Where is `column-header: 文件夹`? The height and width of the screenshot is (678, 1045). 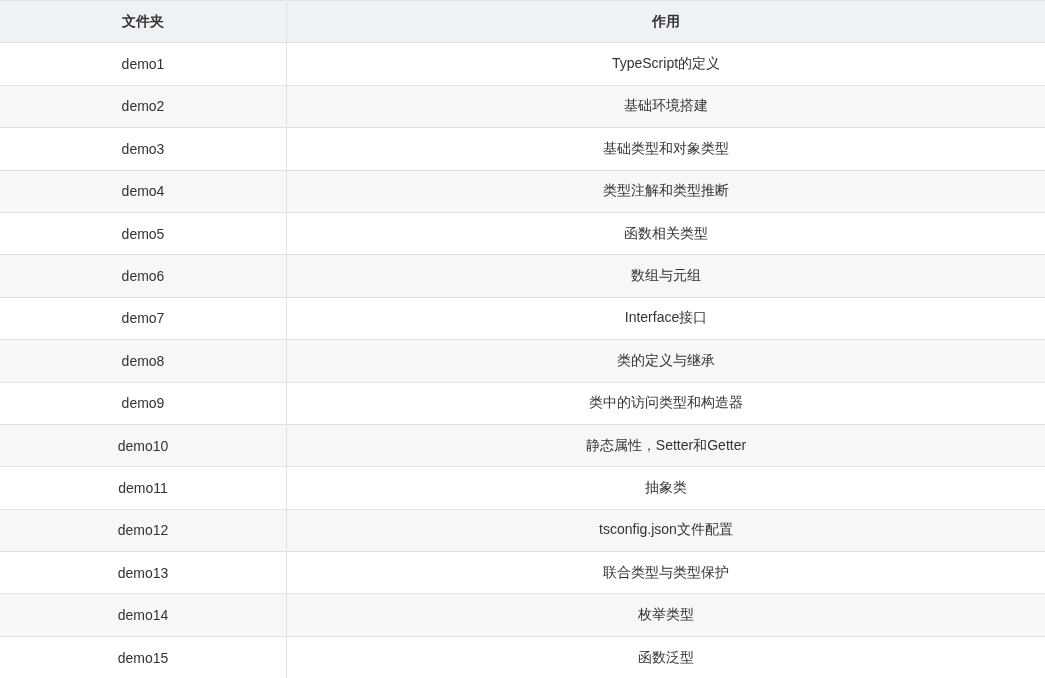 column-header: 文件夹 is located at coordinates (143, 22).